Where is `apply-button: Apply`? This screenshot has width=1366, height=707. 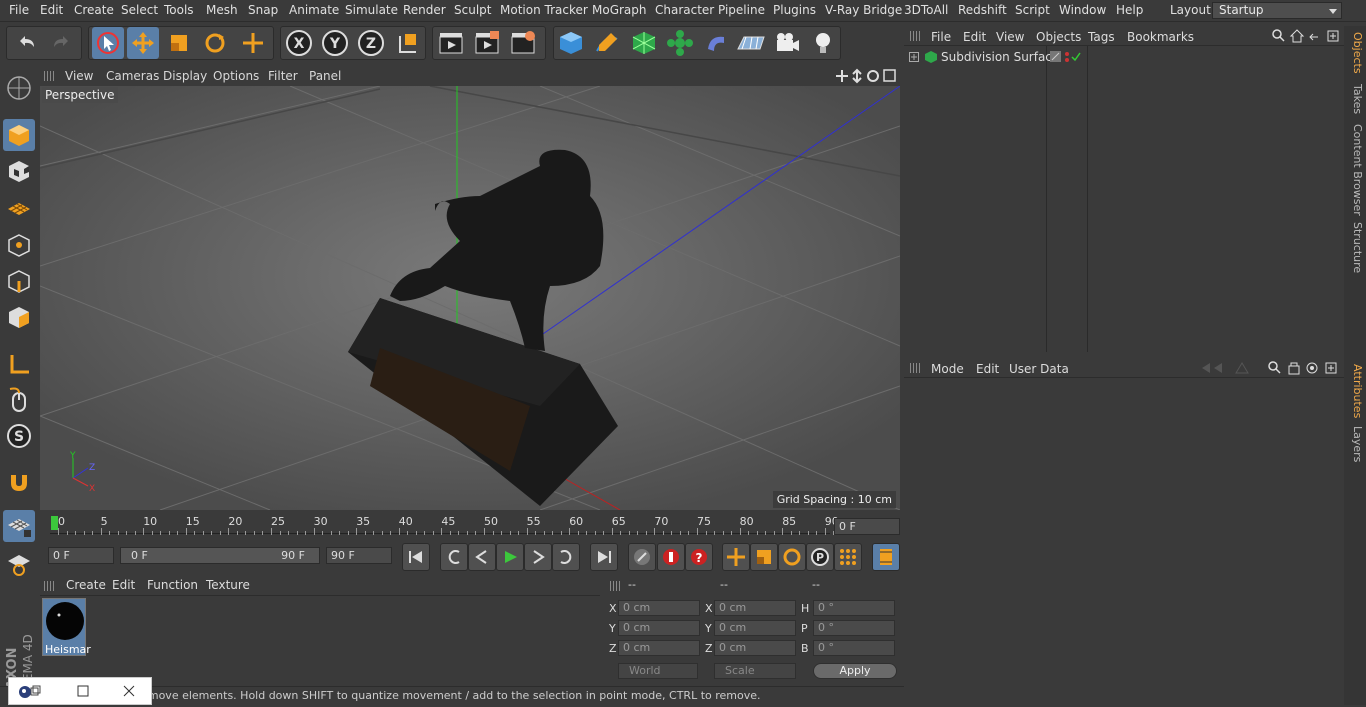
apply-button: Apply is located at coordinates (855, 671).